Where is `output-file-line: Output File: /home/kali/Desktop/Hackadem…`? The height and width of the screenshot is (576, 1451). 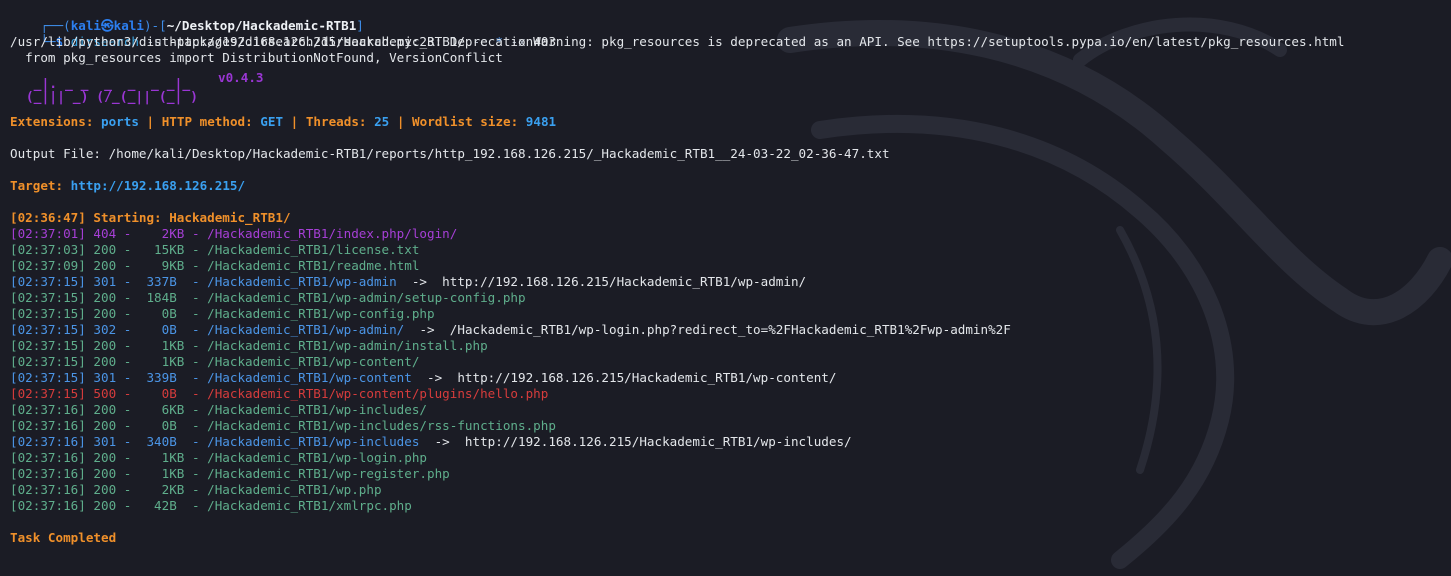
output-file-line: Output File: /home/kali/Desktop/Hackadem… is located at coordinates (450, 153).